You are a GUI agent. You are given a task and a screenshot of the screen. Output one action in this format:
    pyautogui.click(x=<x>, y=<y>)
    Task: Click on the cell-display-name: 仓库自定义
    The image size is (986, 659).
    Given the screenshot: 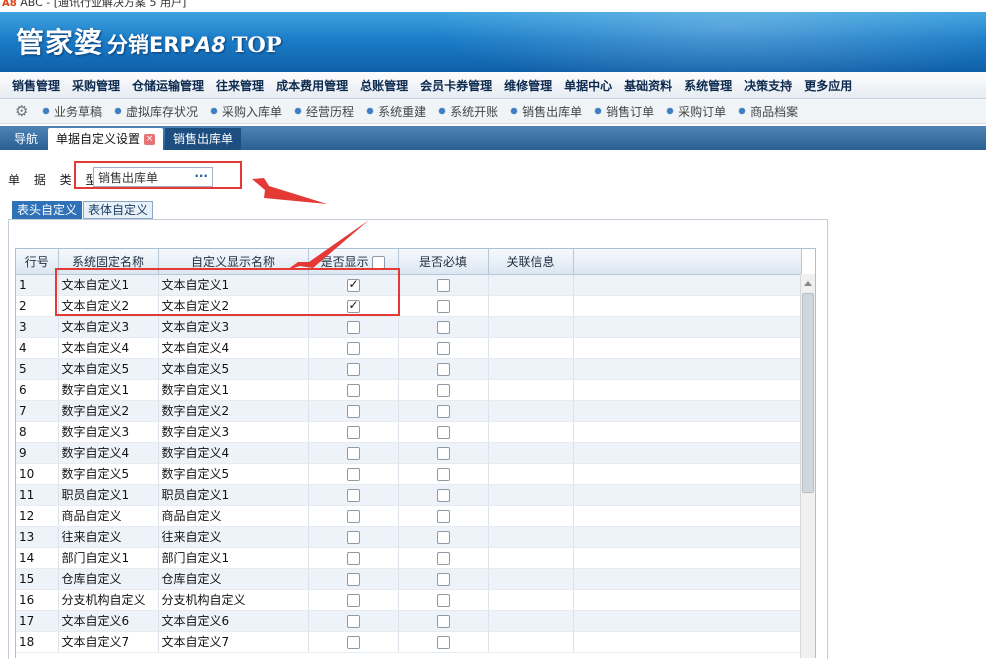 What is the action you would take?
    pyautogui.click(x=233, y=579)
    